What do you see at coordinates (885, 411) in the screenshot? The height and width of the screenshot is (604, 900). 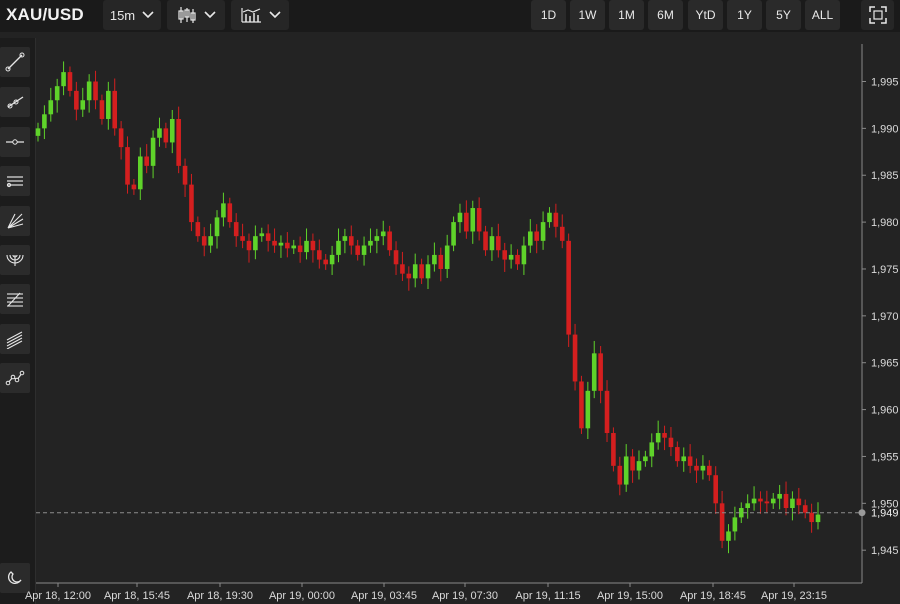 I see `y-tick-label: 1,960` at bounding box center [885, 411].